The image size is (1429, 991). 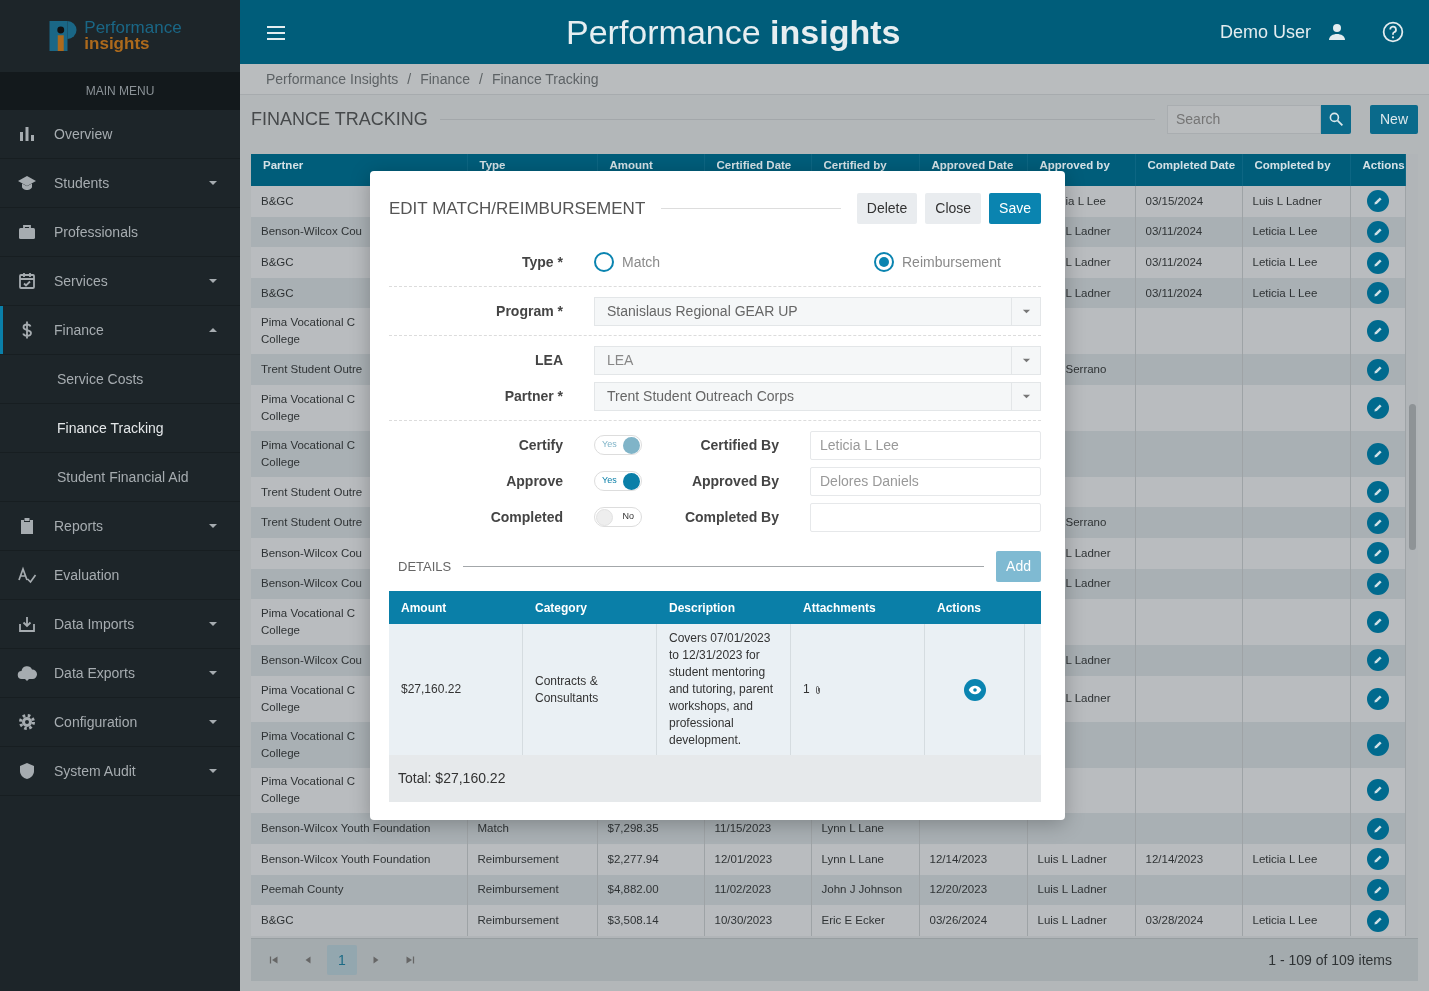 What do you see at coordinates (817, 311) in the screenshot?
I see `program-dropdown: Stanislaus Regional GEAR UP` at bounding box center [817, 311].